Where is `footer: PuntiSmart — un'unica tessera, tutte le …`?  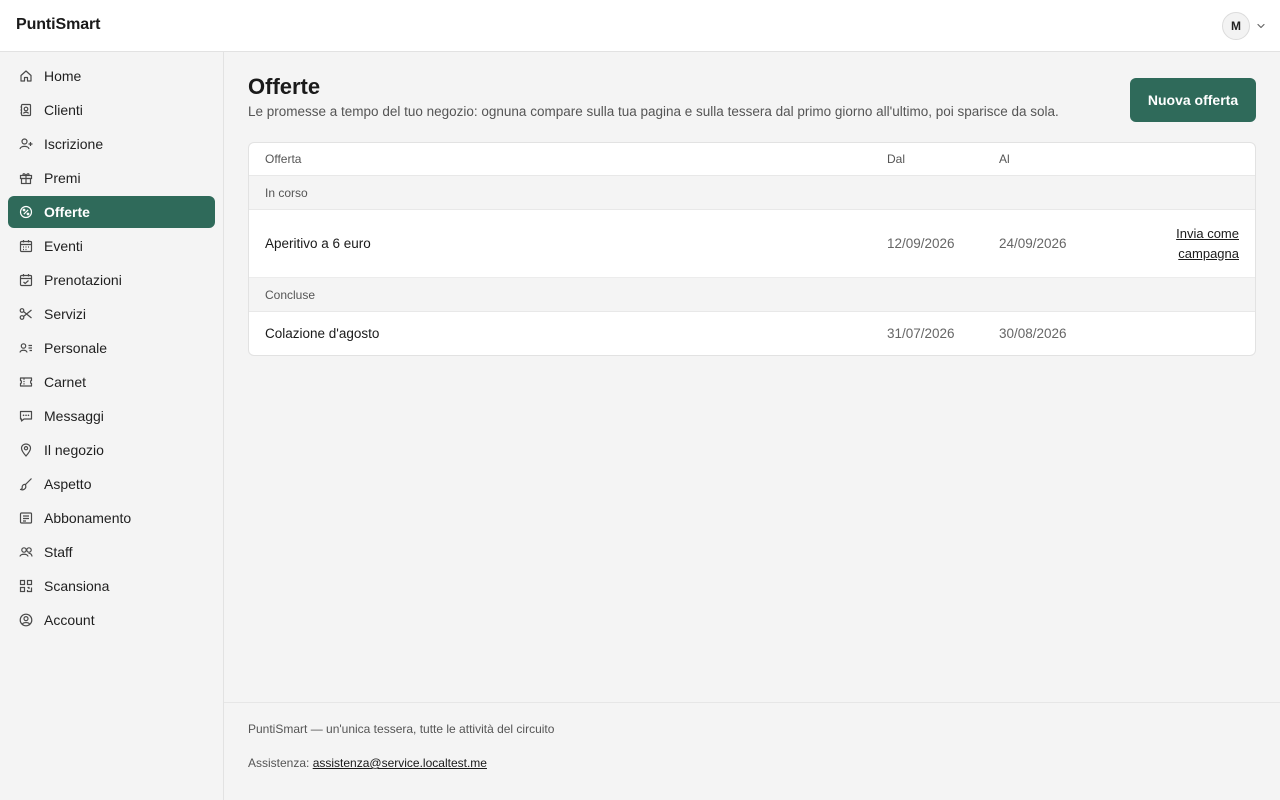
footer: PuntiSmart — un'unica tessera, tutte le … is located at coordinates (752, 751).